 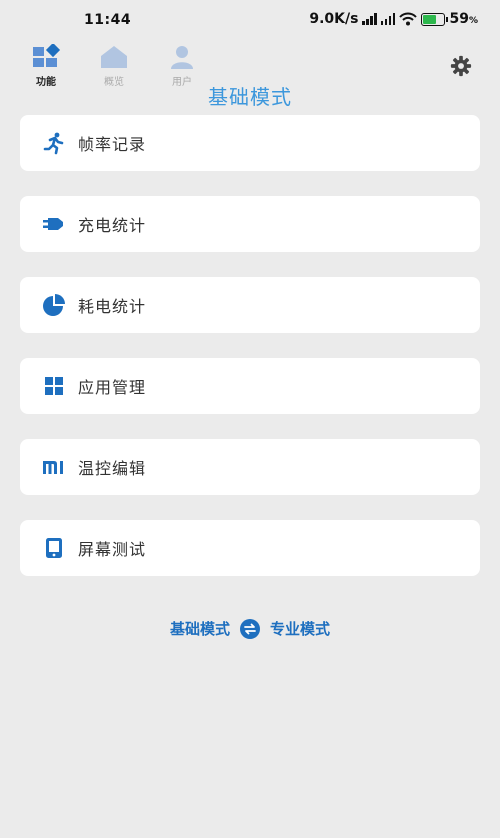 What do you see at coordinates (54, 548) in the screenshot?
I see `tablet-icon` at bounding box center [54, 548].